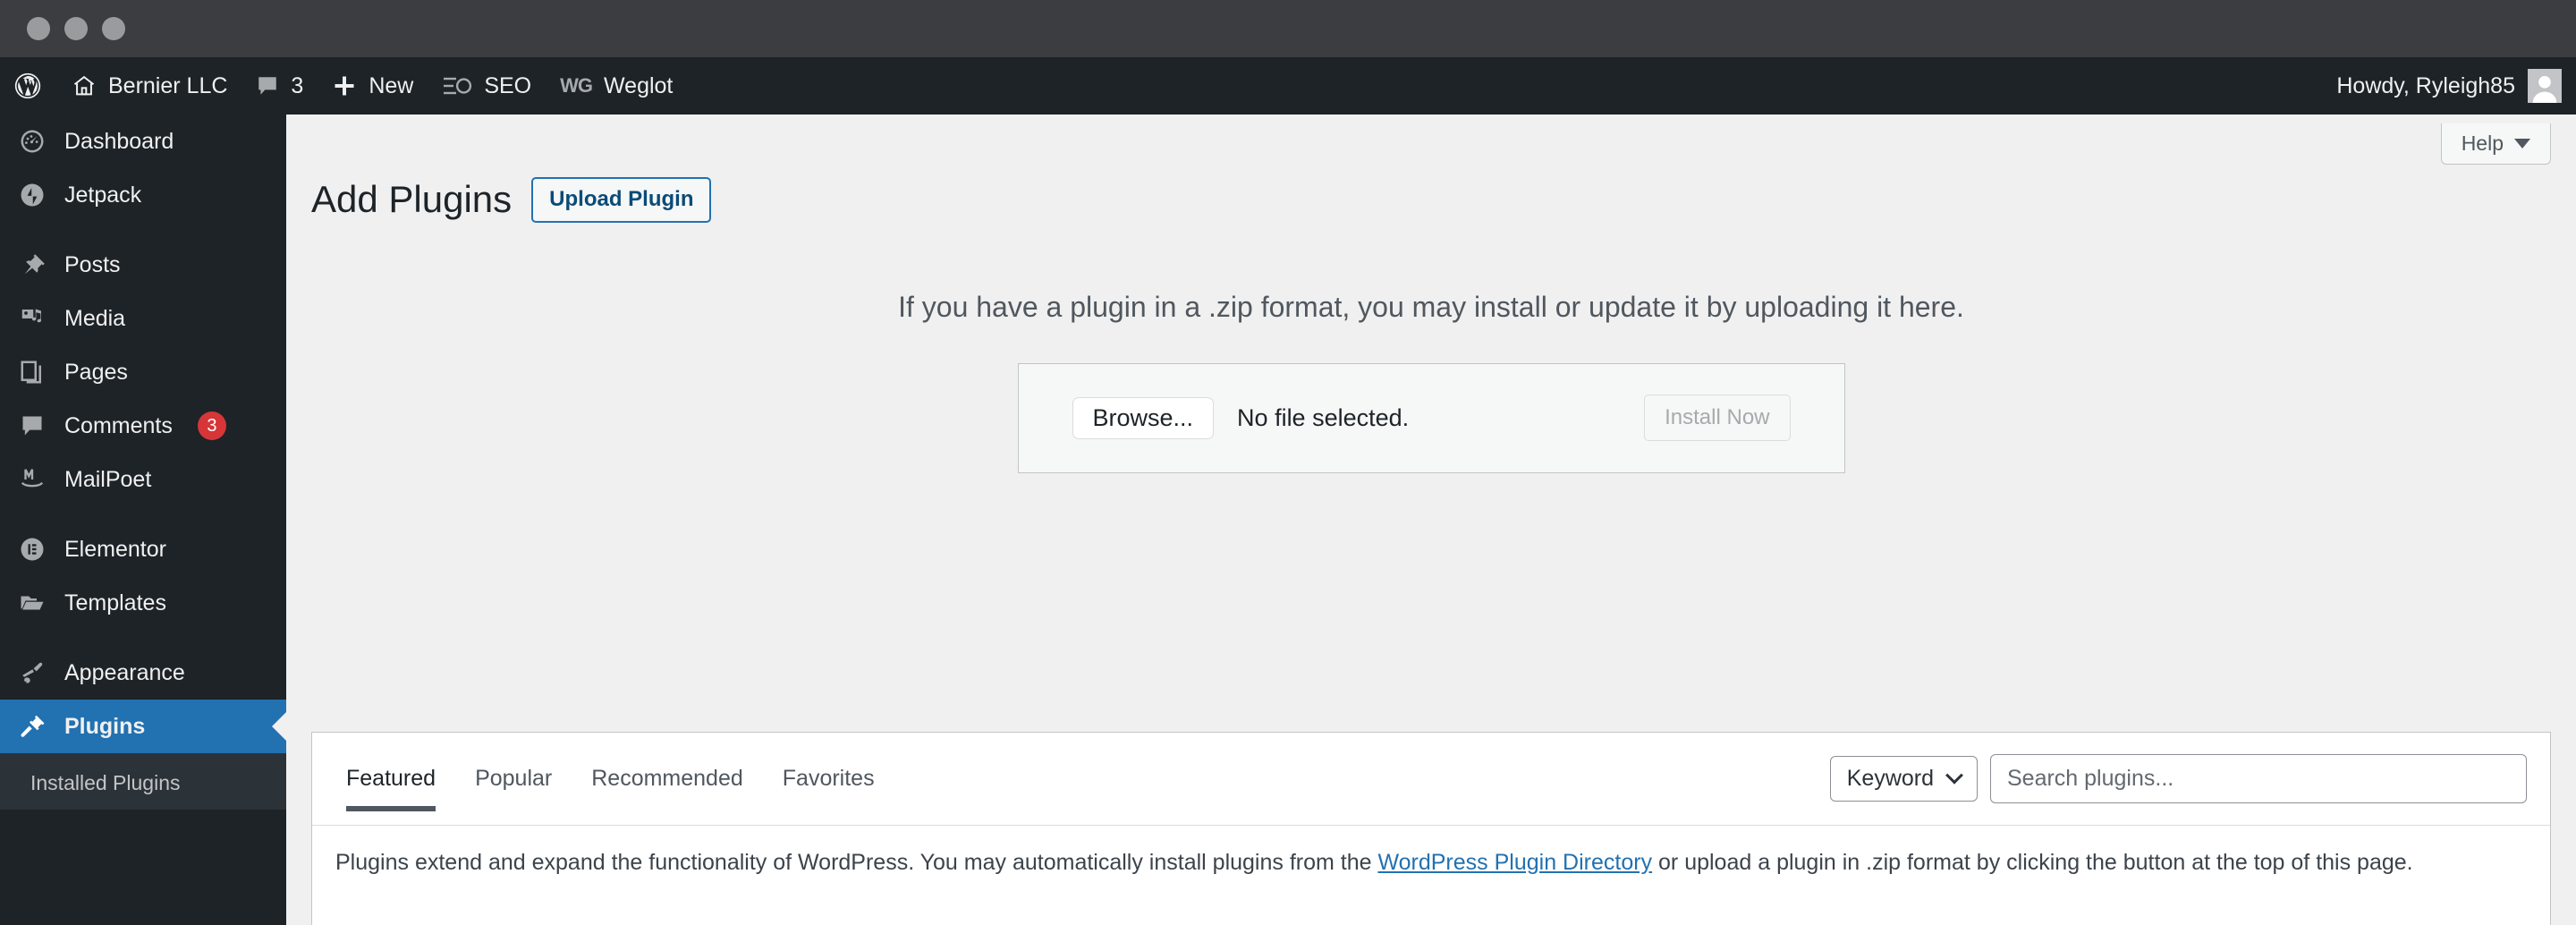 This screenshot has width=2576, height=925. I want to click on comment-bubble-icon, so click(267, 86).